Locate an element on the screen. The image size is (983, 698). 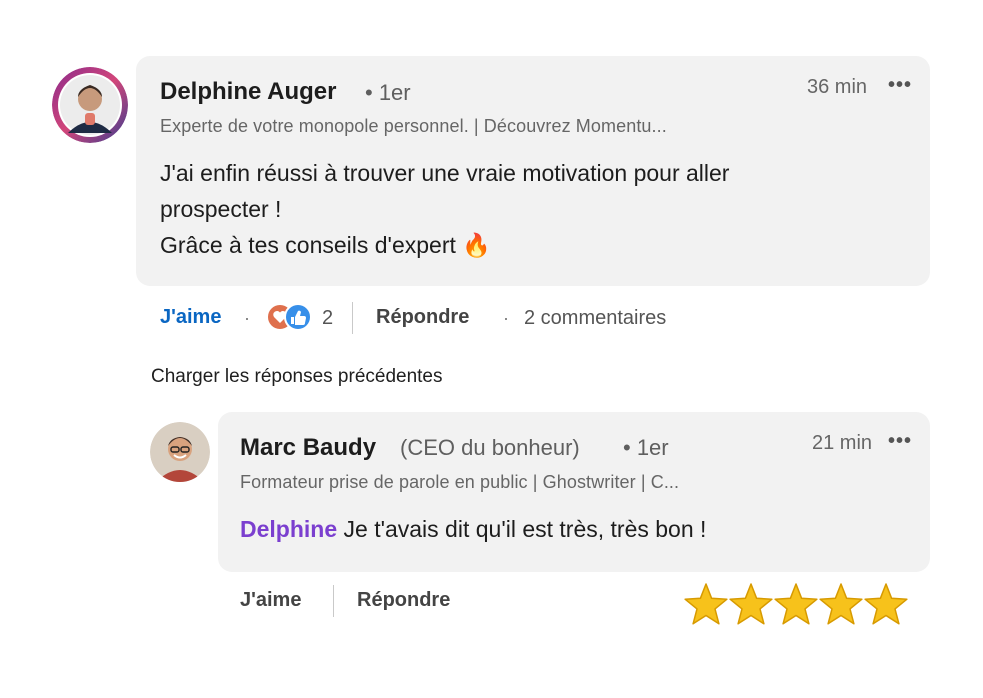
mention-link: Delphine is located at coordinates (288, 529).